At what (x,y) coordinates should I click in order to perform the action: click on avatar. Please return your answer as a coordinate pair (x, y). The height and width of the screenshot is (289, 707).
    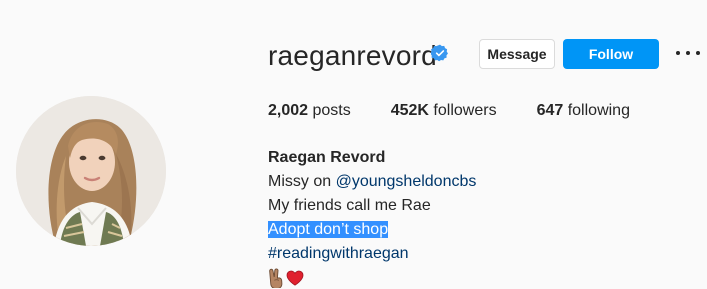
    Looking at the image, I should click on (91, 171).